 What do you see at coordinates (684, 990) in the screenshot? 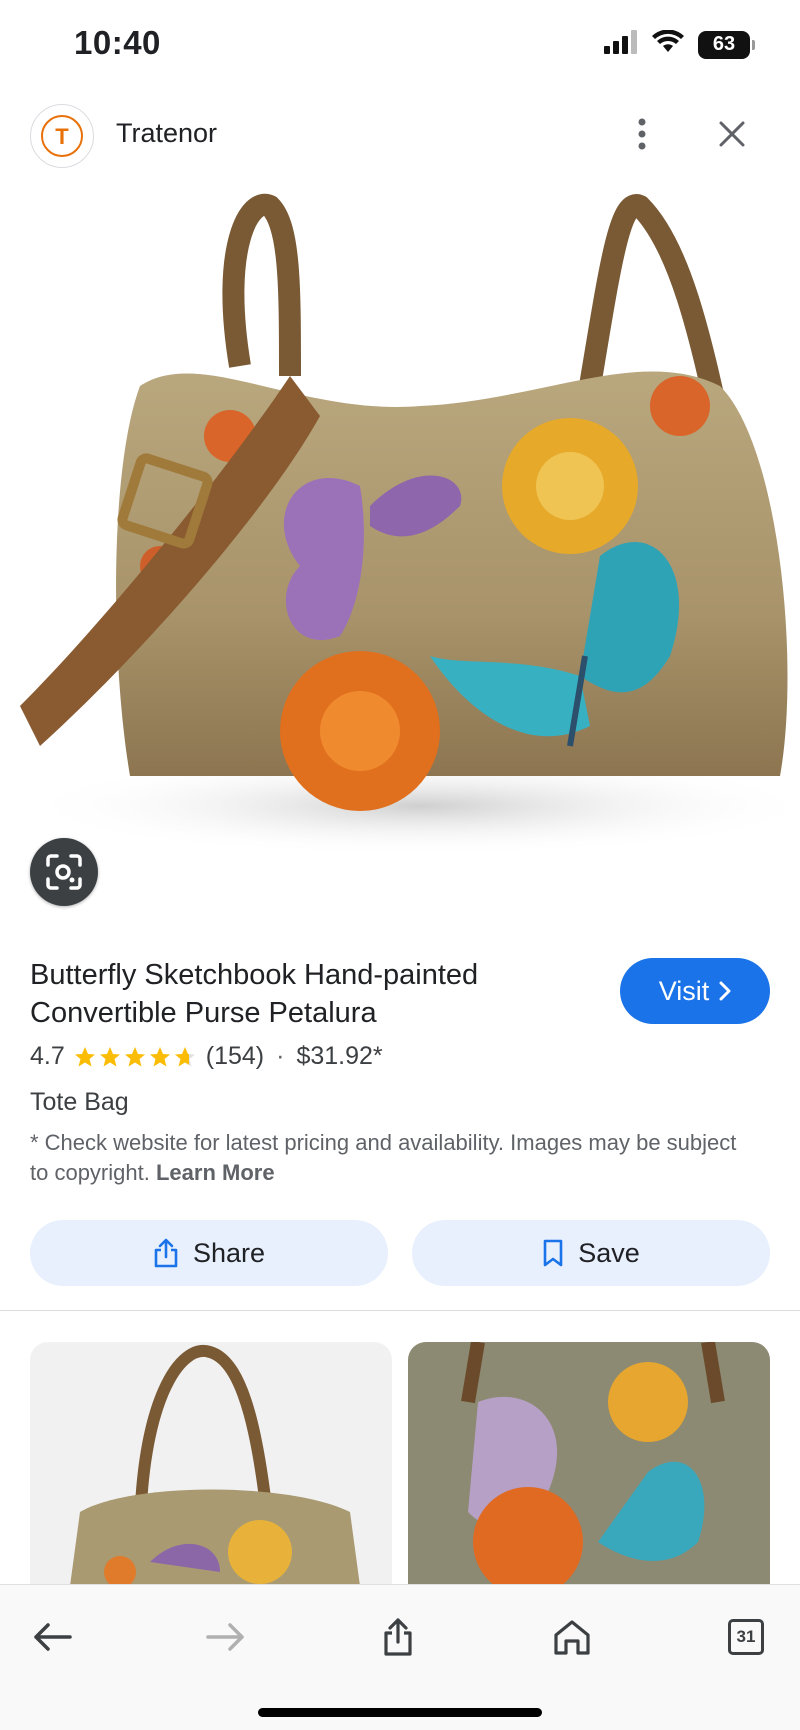
I see `visit-label: Visit` at bounding box center [684, 990].